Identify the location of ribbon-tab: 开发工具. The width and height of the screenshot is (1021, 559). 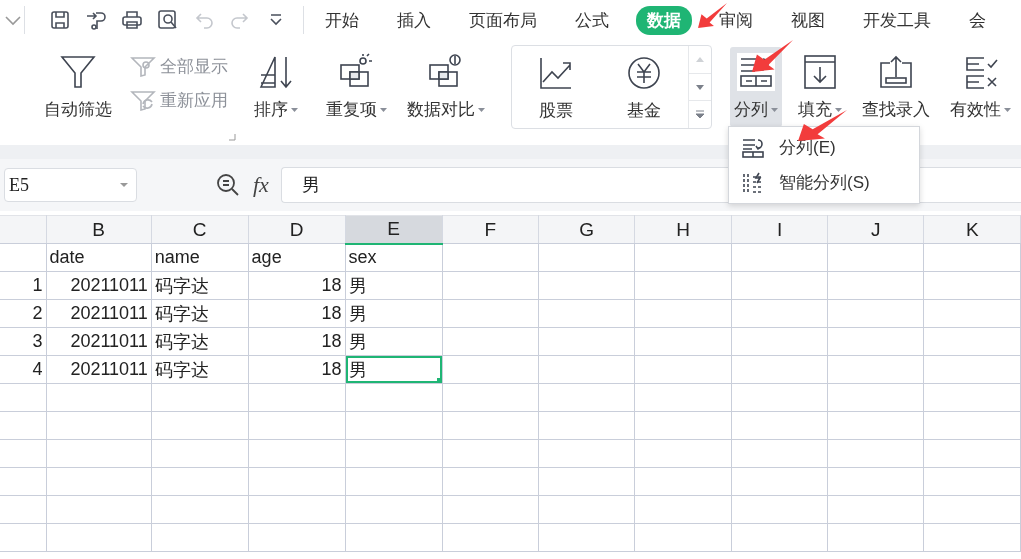
(897, 20).